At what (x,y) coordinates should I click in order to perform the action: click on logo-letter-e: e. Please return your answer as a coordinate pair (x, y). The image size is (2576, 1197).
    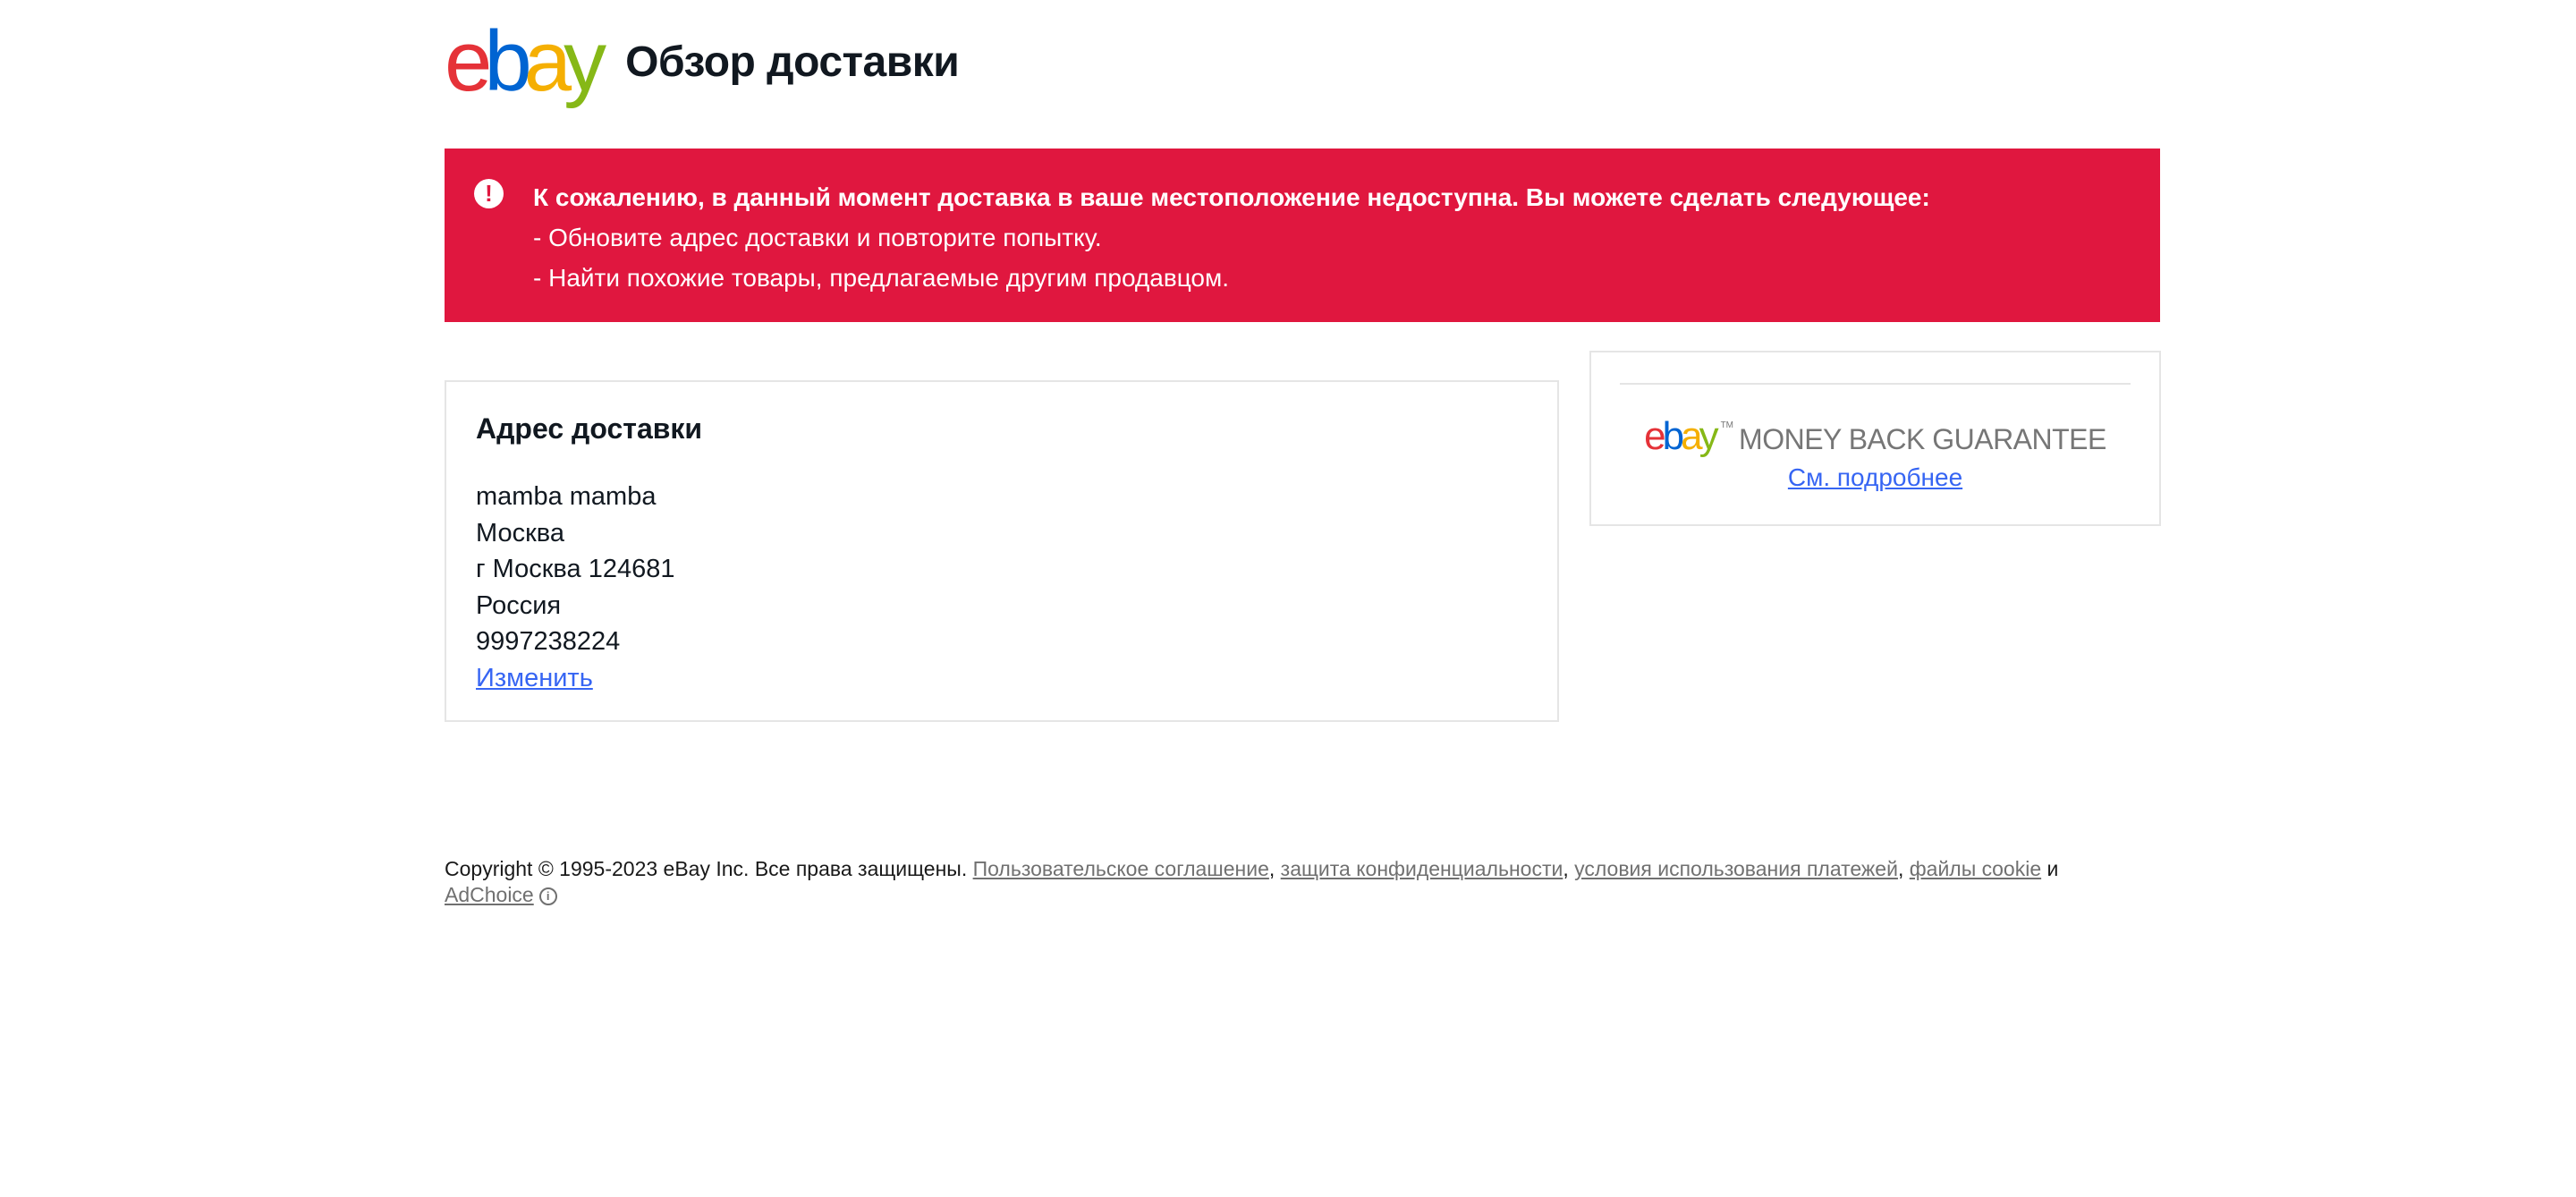
    Looking at the image, I should click on (468, 61).